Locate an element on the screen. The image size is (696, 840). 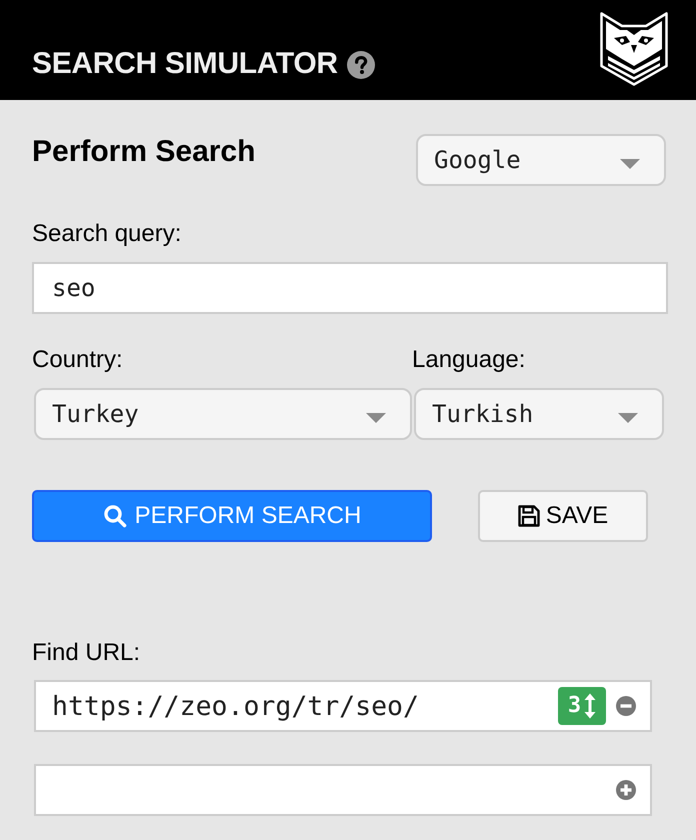
field-label: Find URL: is located at coordinates (86, 653).